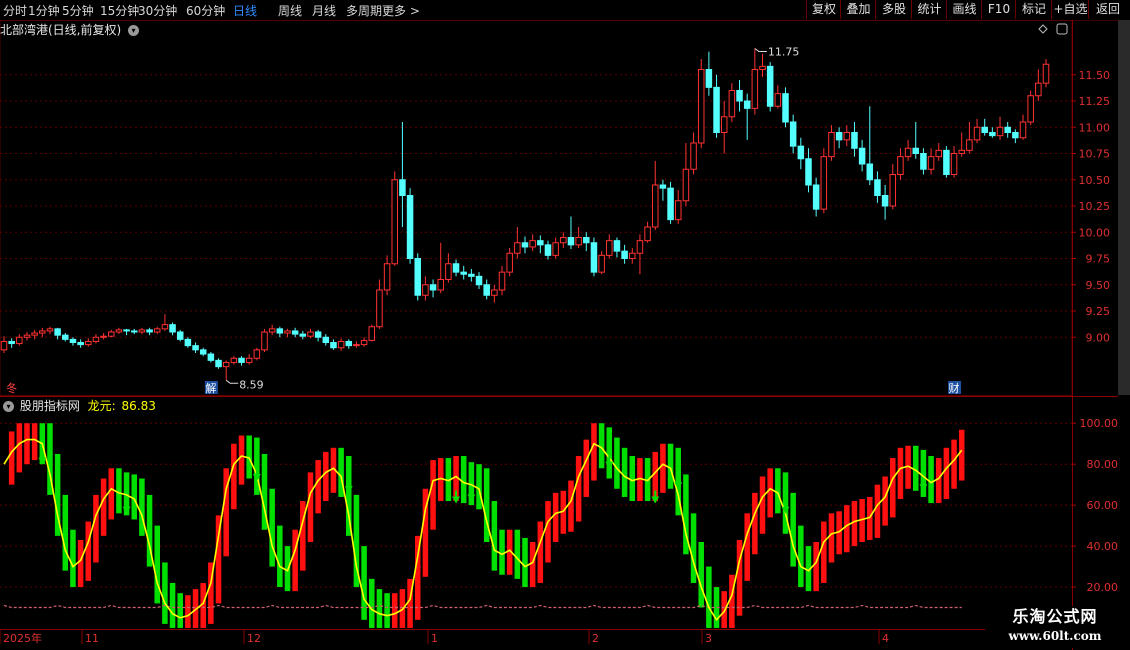  I want to click on event-marker-mid: 解, so click(210, 388).